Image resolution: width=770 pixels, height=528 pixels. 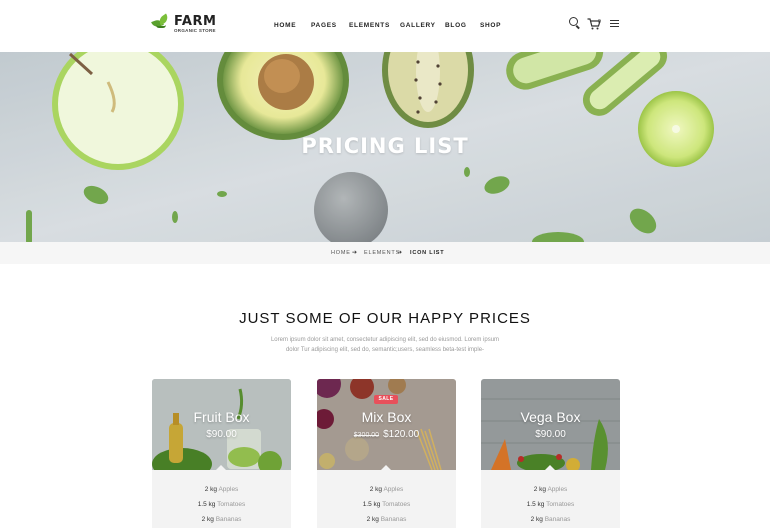 What do you see at coordinates (386, 417) in the screenshot?
I see `card-title: Mix Box` at bounding box center [386, 417].